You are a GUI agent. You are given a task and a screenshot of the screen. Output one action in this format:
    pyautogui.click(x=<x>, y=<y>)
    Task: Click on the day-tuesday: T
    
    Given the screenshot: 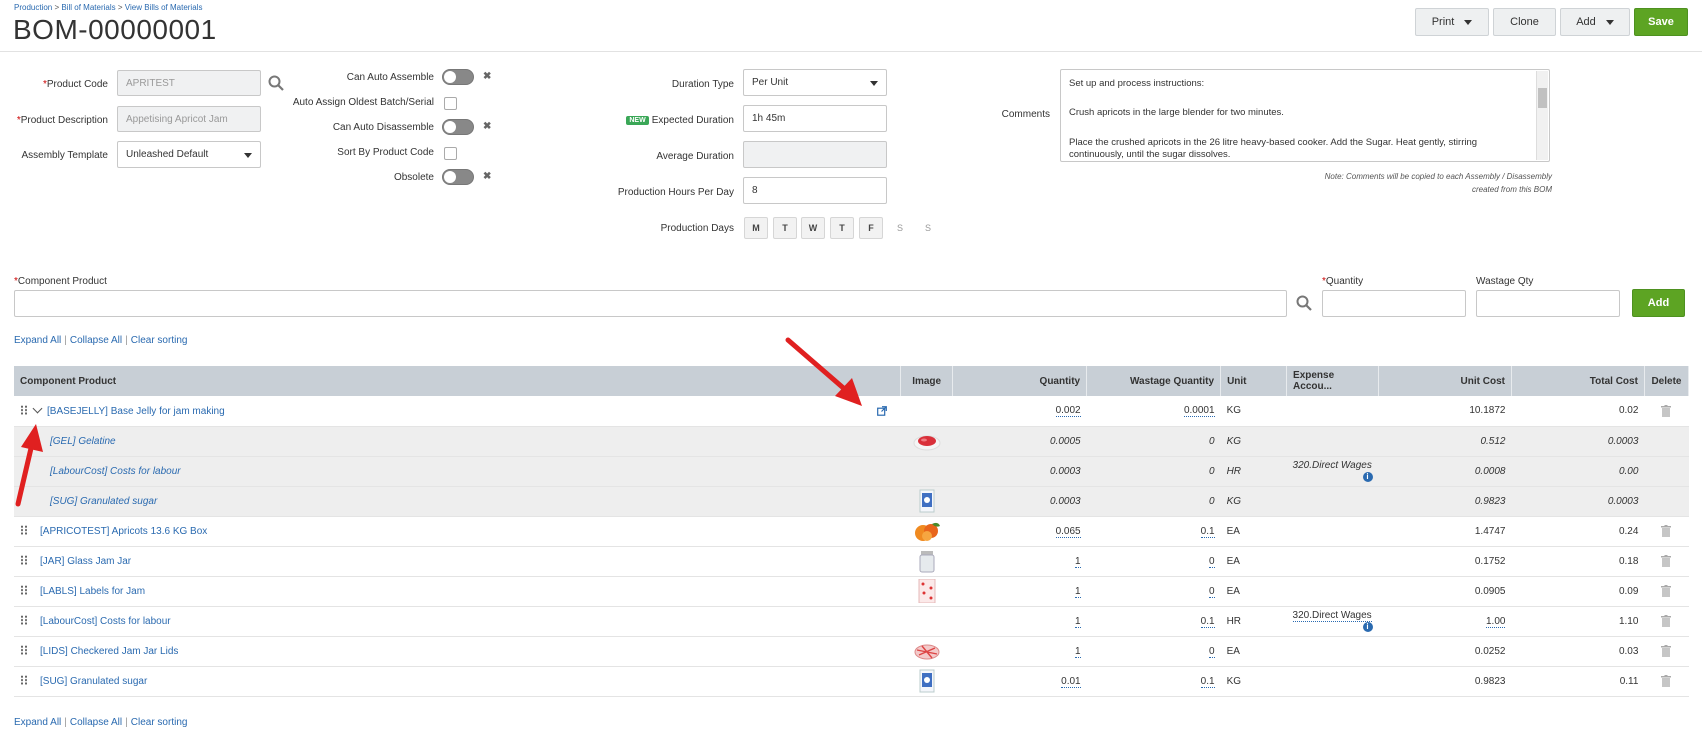 What is the action you would take?
    pyautogui.click(x=785, y=228)
    